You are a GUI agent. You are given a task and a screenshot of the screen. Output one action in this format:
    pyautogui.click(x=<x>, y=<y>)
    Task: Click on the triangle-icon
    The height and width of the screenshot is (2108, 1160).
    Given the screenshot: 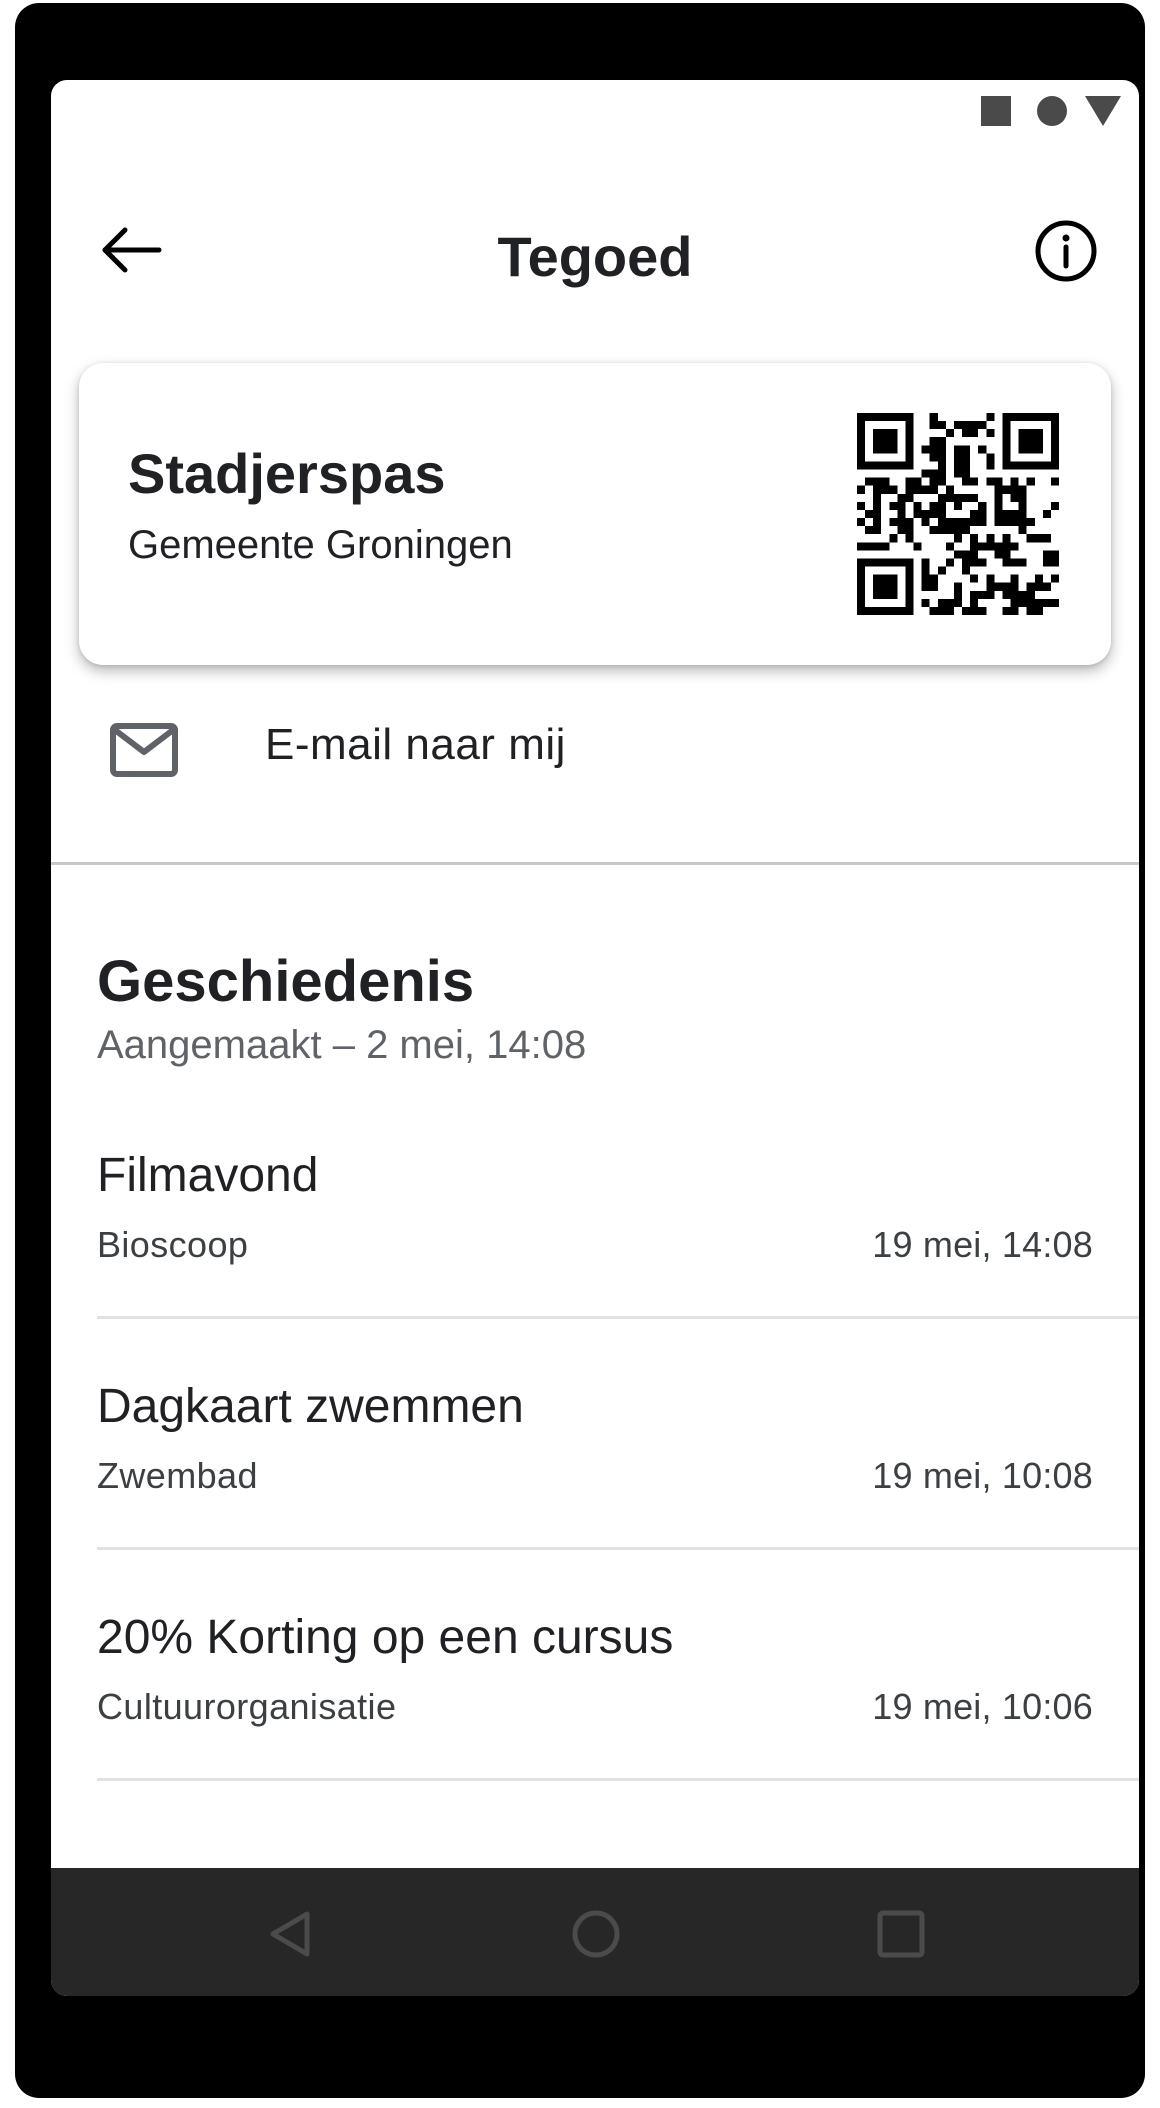 What is the action you would take?
    pyautogui.click(x=1103, y=111)
    